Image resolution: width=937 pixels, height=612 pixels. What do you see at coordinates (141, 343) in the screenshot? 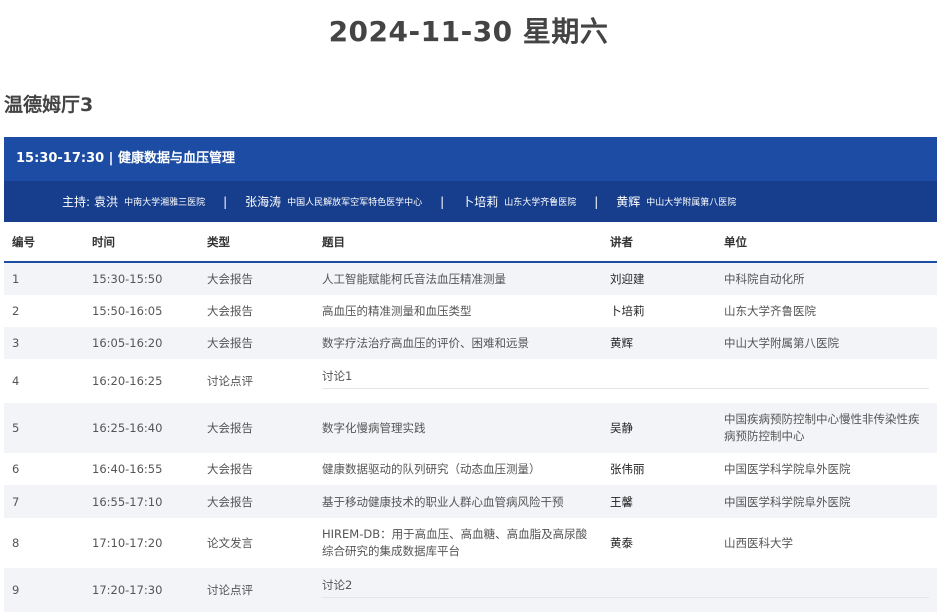
I see `cell-time: 16:05-16:20` at bounding box center [141, 343].